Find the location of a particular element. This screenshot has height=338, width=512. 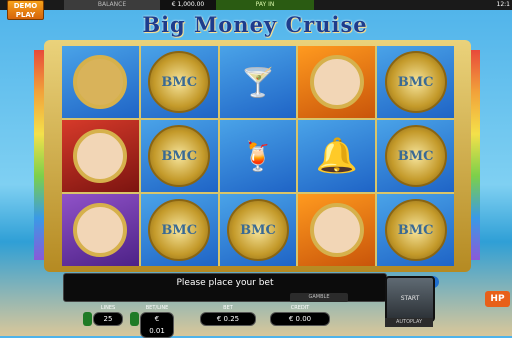

symbol-bell: 🔔 is located at coordinates (337, 156).